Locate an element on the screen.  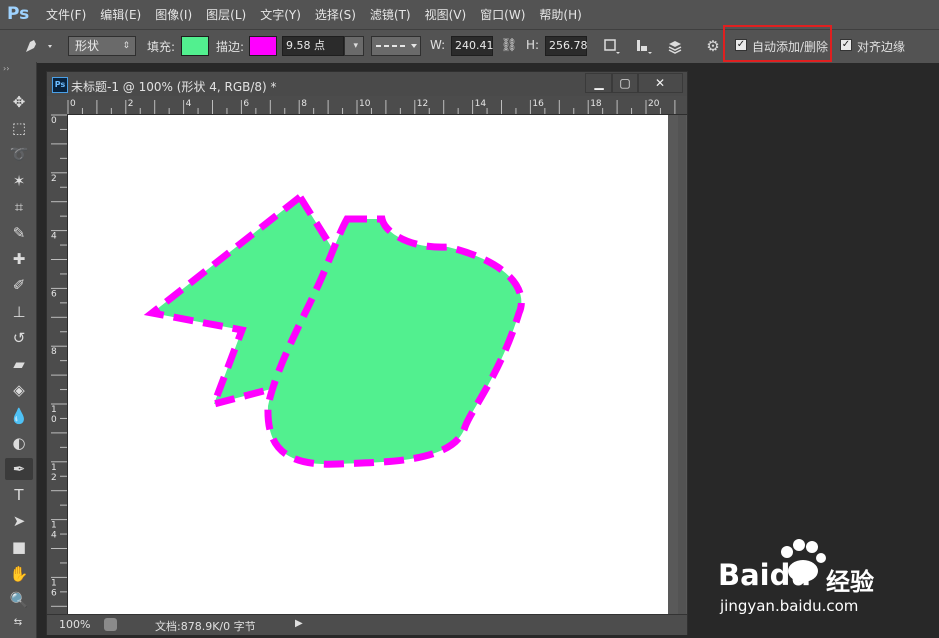
tool-mode-dropdown: 形状 ⇕ is located at coordinates (102, 46).